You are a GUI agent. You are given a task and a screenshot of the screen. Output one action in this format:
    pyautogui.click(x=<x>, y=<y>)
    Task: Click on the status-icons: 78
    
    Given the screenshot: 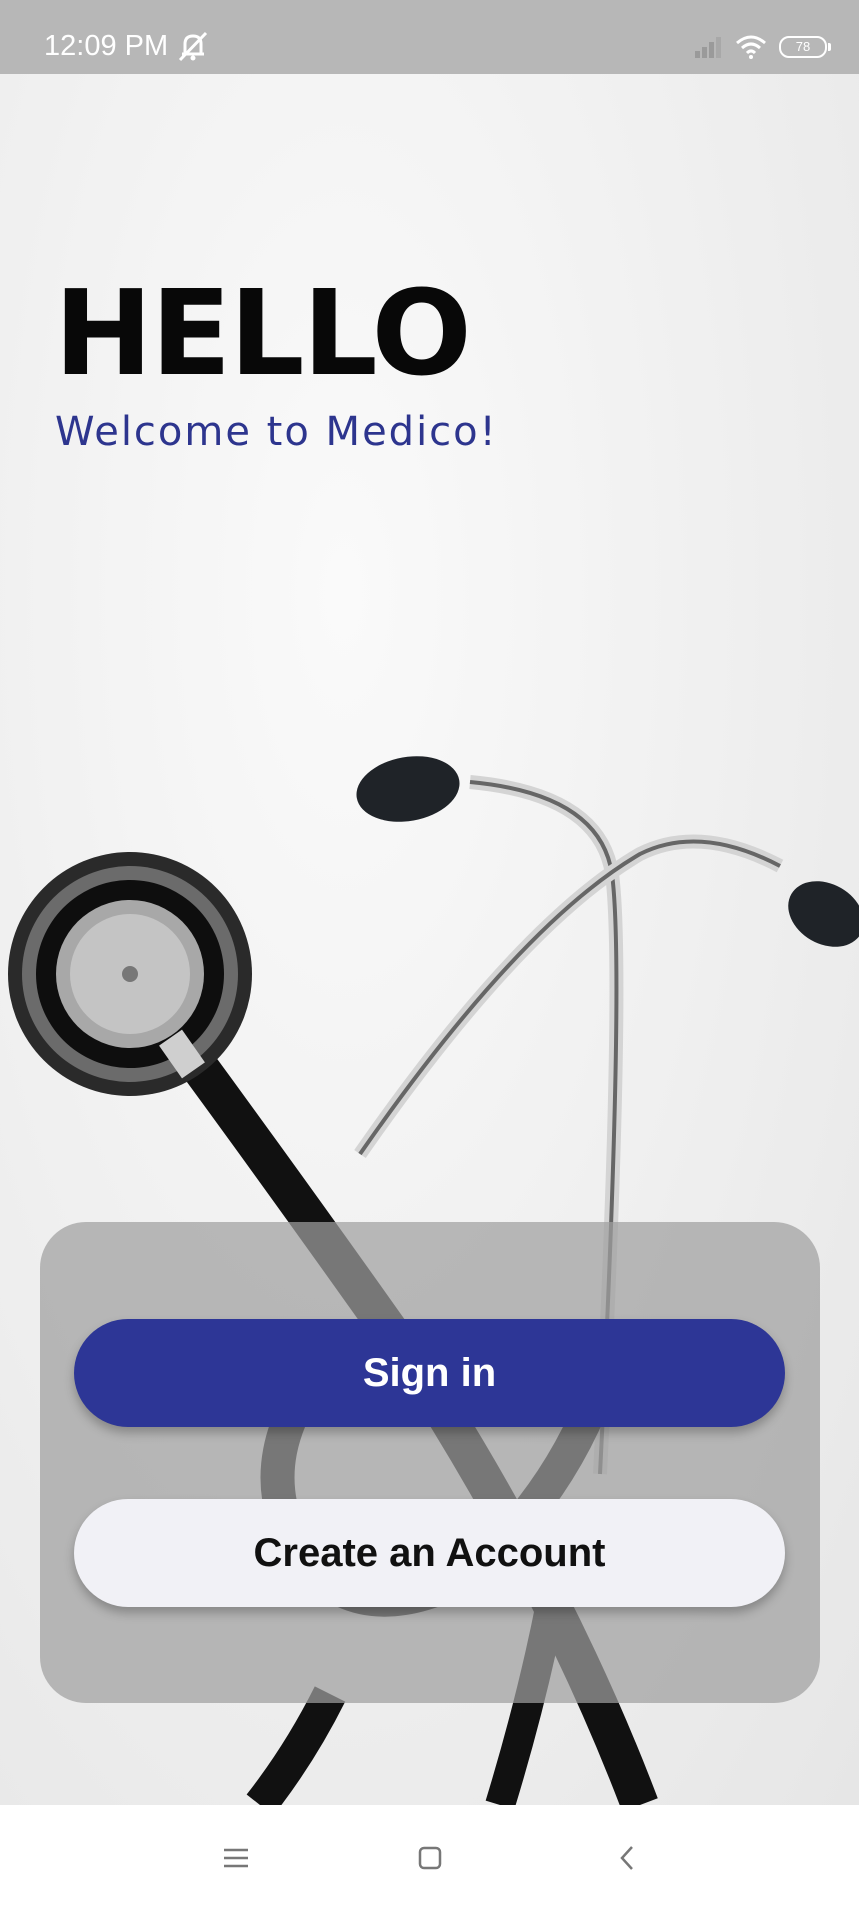 What is the action you would take?
    pyautogui.click(x=762, y=47)
    